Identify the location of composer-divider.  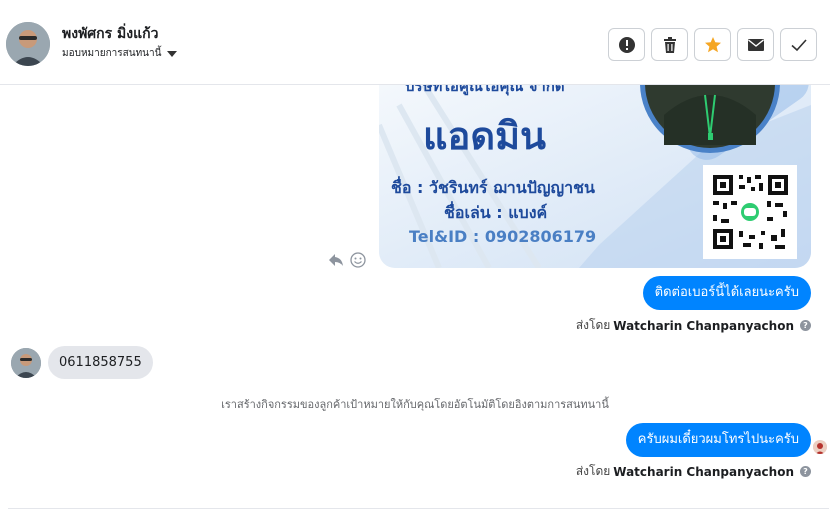
(418, 508).